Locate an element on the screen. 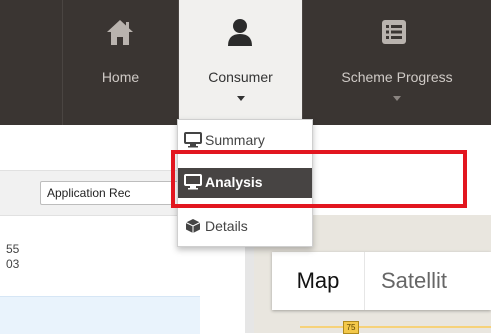  cube-icon is located at coordinates (193, 226).